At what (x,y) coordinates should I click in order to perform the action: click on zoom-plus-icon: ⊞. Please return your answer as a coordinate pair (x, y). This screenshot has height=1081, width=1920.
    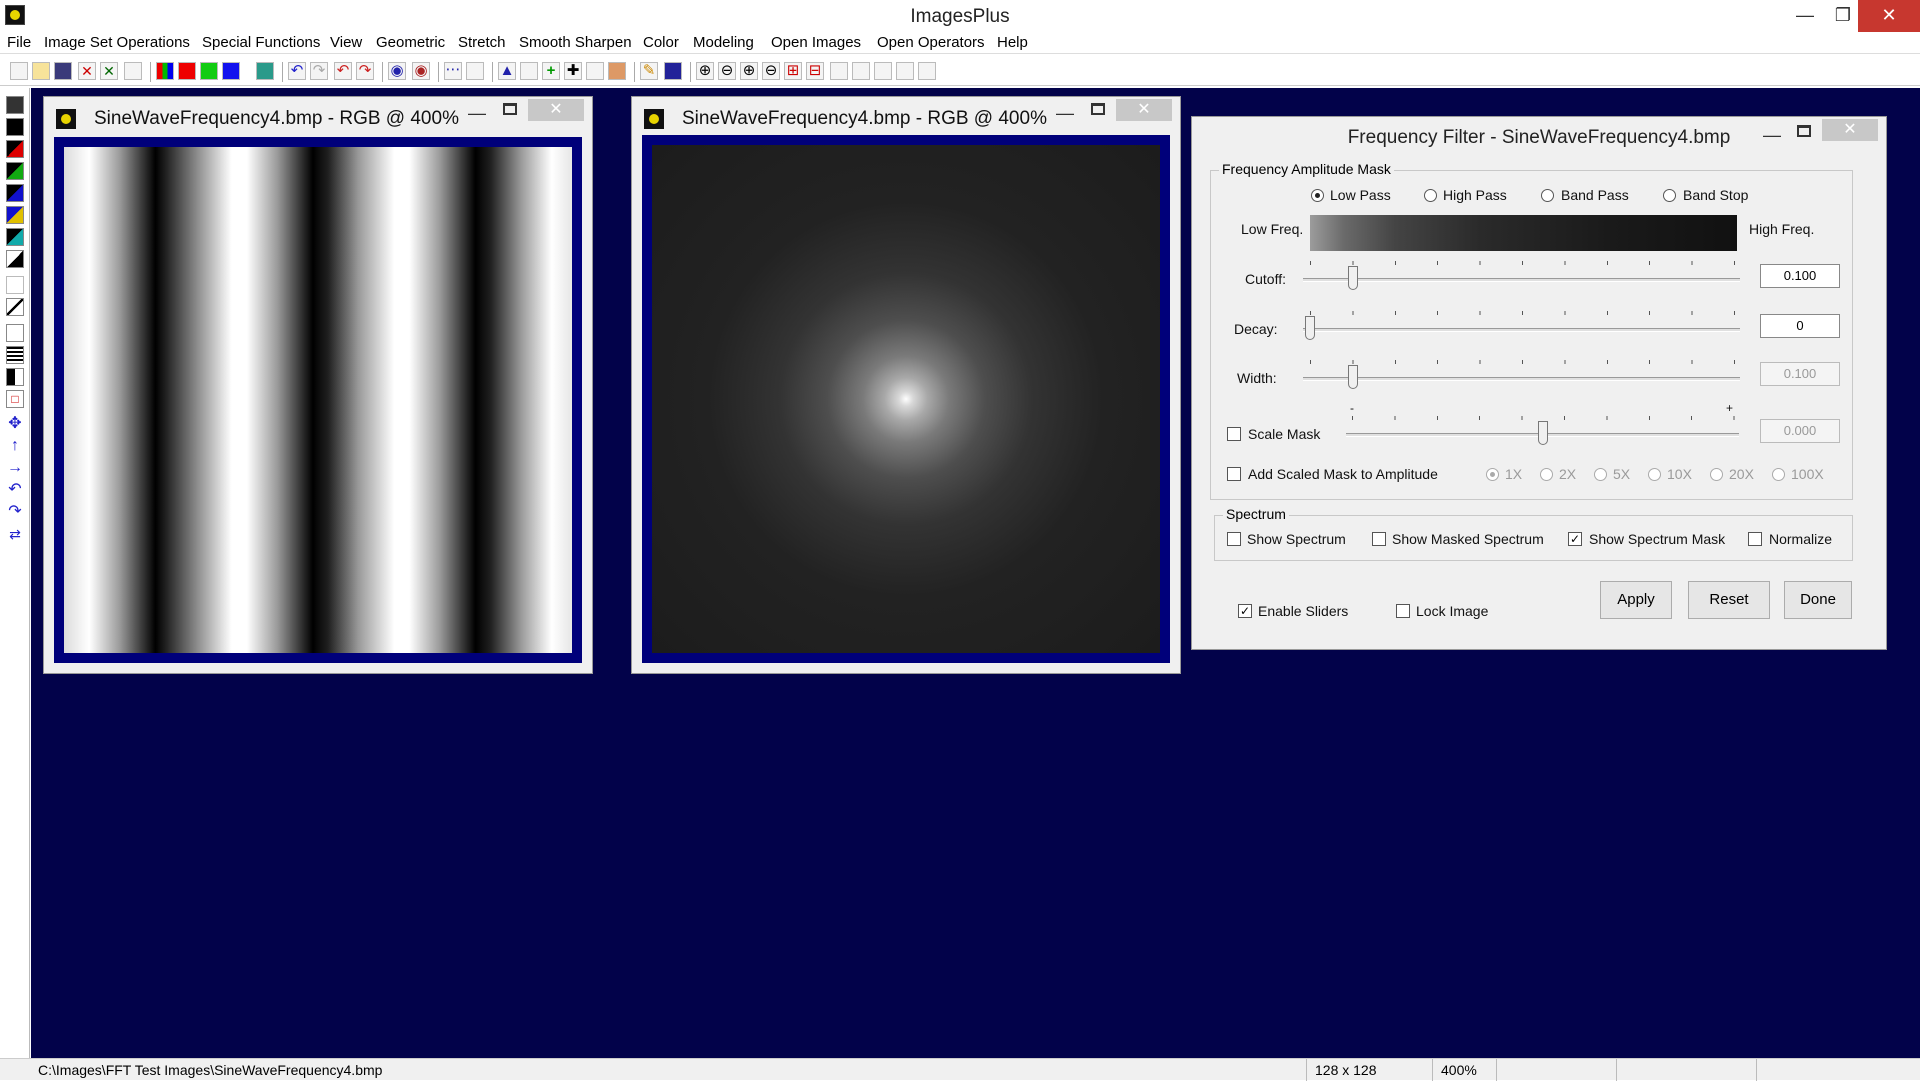
    Looking at the image, I should click on (793, 71).